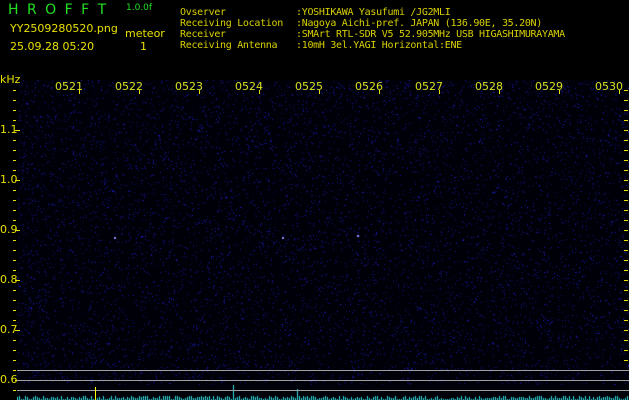 This screenshot has width=629, height=400. Describe the element at coordinates (139, 8) in the screenshot. I see `version-label: 1.0.0f` at that location.